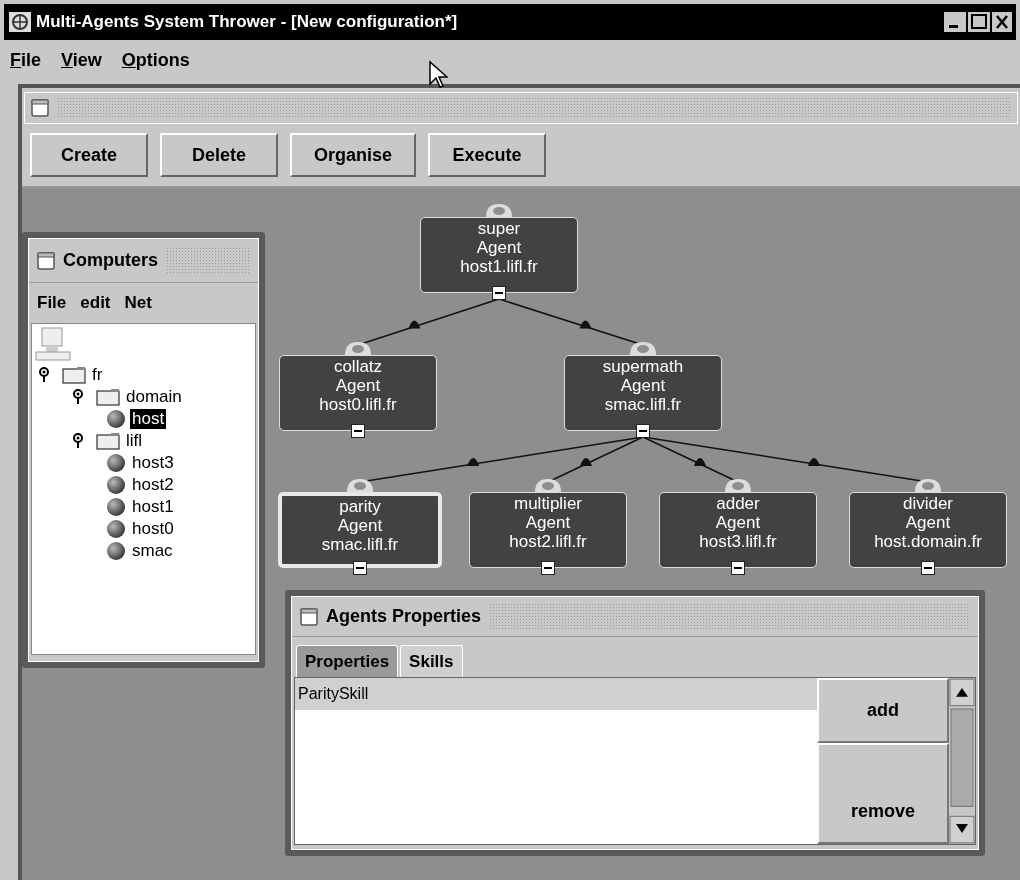 The image size is (1020, 880). What do you see at coordinates (548, 503) in the screenshot?
I see `agent-name: multiplier` at bounding box center [548, 503].